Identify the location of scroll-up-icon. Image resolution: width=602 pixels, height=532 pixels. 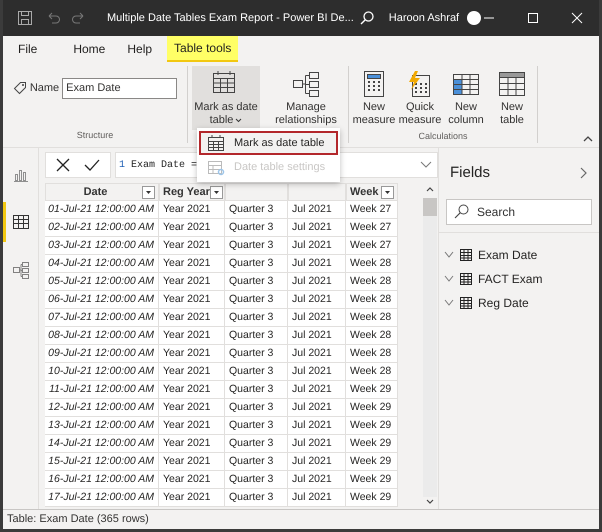
(430, 189).